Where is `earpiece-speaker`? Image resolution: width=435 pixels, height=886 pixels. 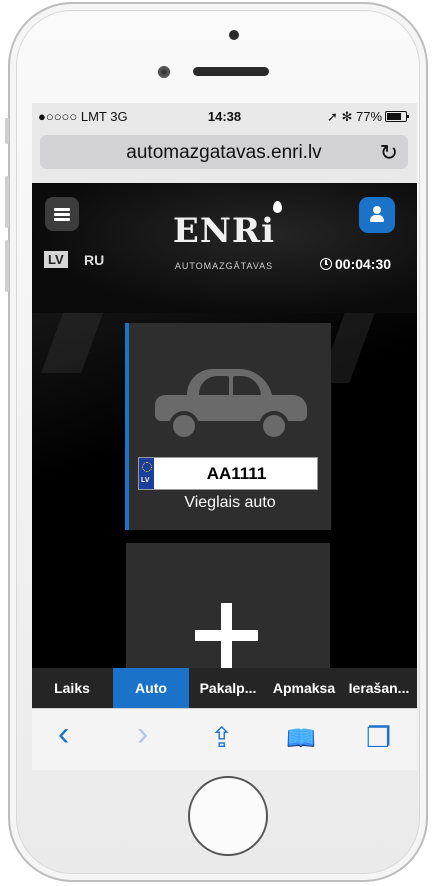
earpiece-speaker is located at coordinates (231, 71).